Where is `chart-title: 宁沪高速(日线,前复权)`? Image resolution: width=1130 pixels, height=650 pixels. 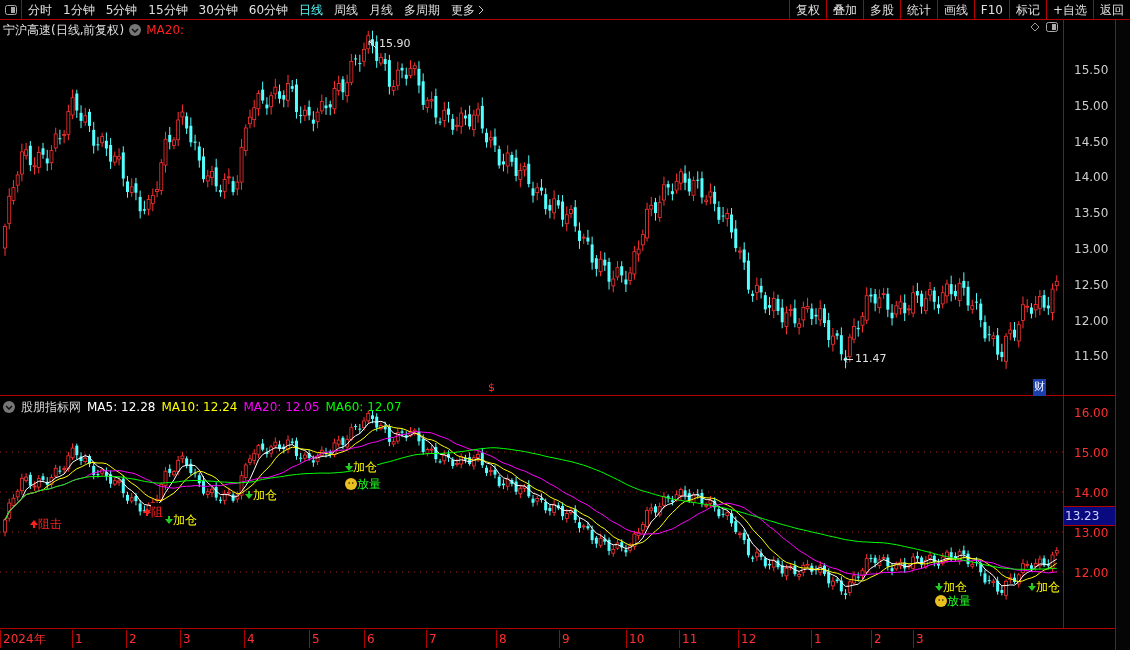 chart-title: 宁沪高速(日线,前复权) is located at coordinates (64, 30).